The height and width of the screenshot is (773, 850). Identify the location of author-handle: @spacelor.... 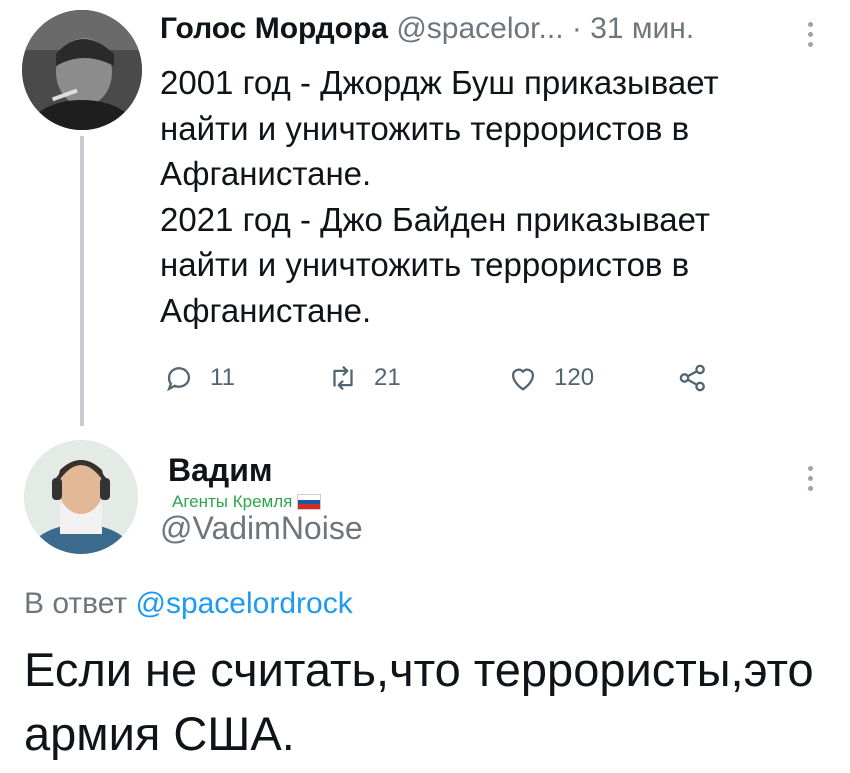
(479, 28).